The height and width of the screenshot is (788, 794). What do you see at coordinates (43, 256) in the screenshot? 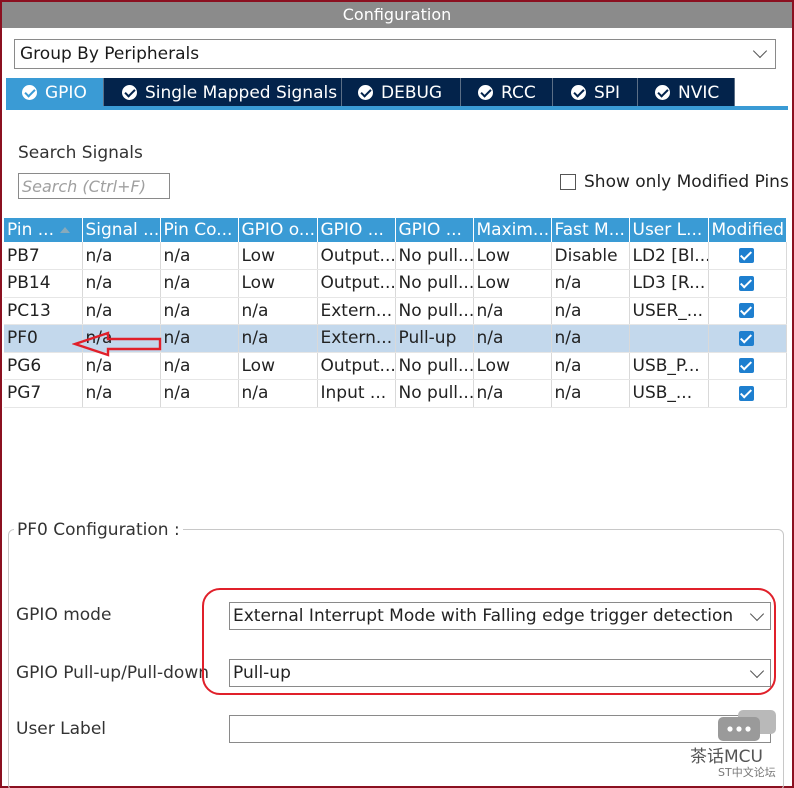
I see `table-cell: PB7` at bounding box center [43, 256].